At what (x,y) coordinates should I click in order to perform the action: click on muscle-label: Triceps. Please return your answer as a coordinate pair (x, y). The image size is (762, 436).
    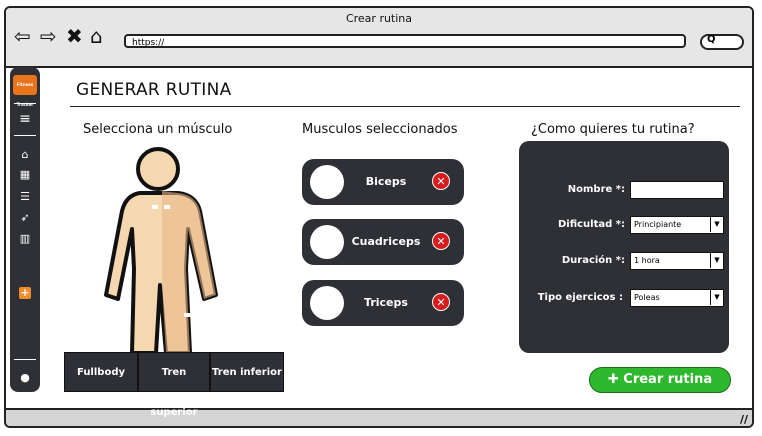
    Looking at the image, I should click on (386, 302).